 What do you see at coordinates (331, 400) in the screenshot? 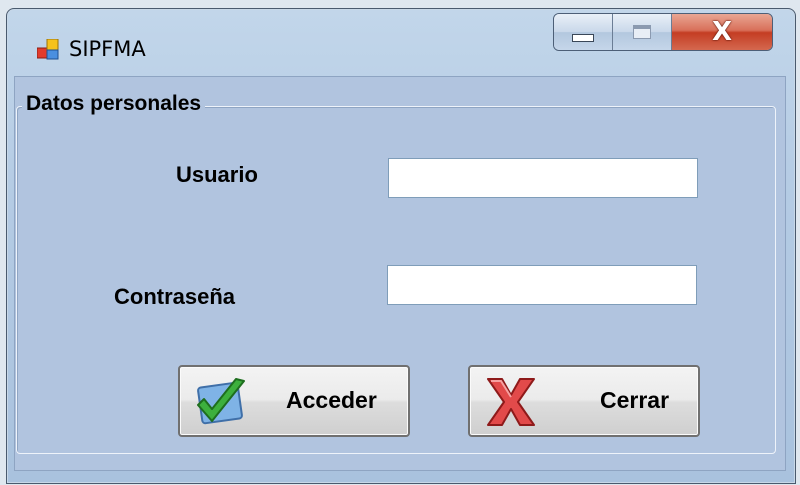
I see `acceder-label: Acceder` at bounding box center [331, 400].